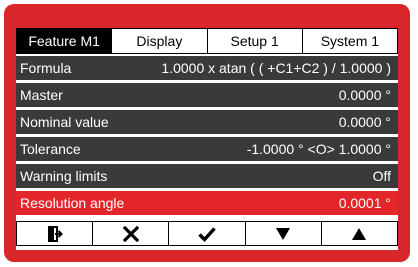 The image size is (418, 267). I want to click on tab-bar: Feature M1 Display Setup 1 System 1, so click(207, 41).